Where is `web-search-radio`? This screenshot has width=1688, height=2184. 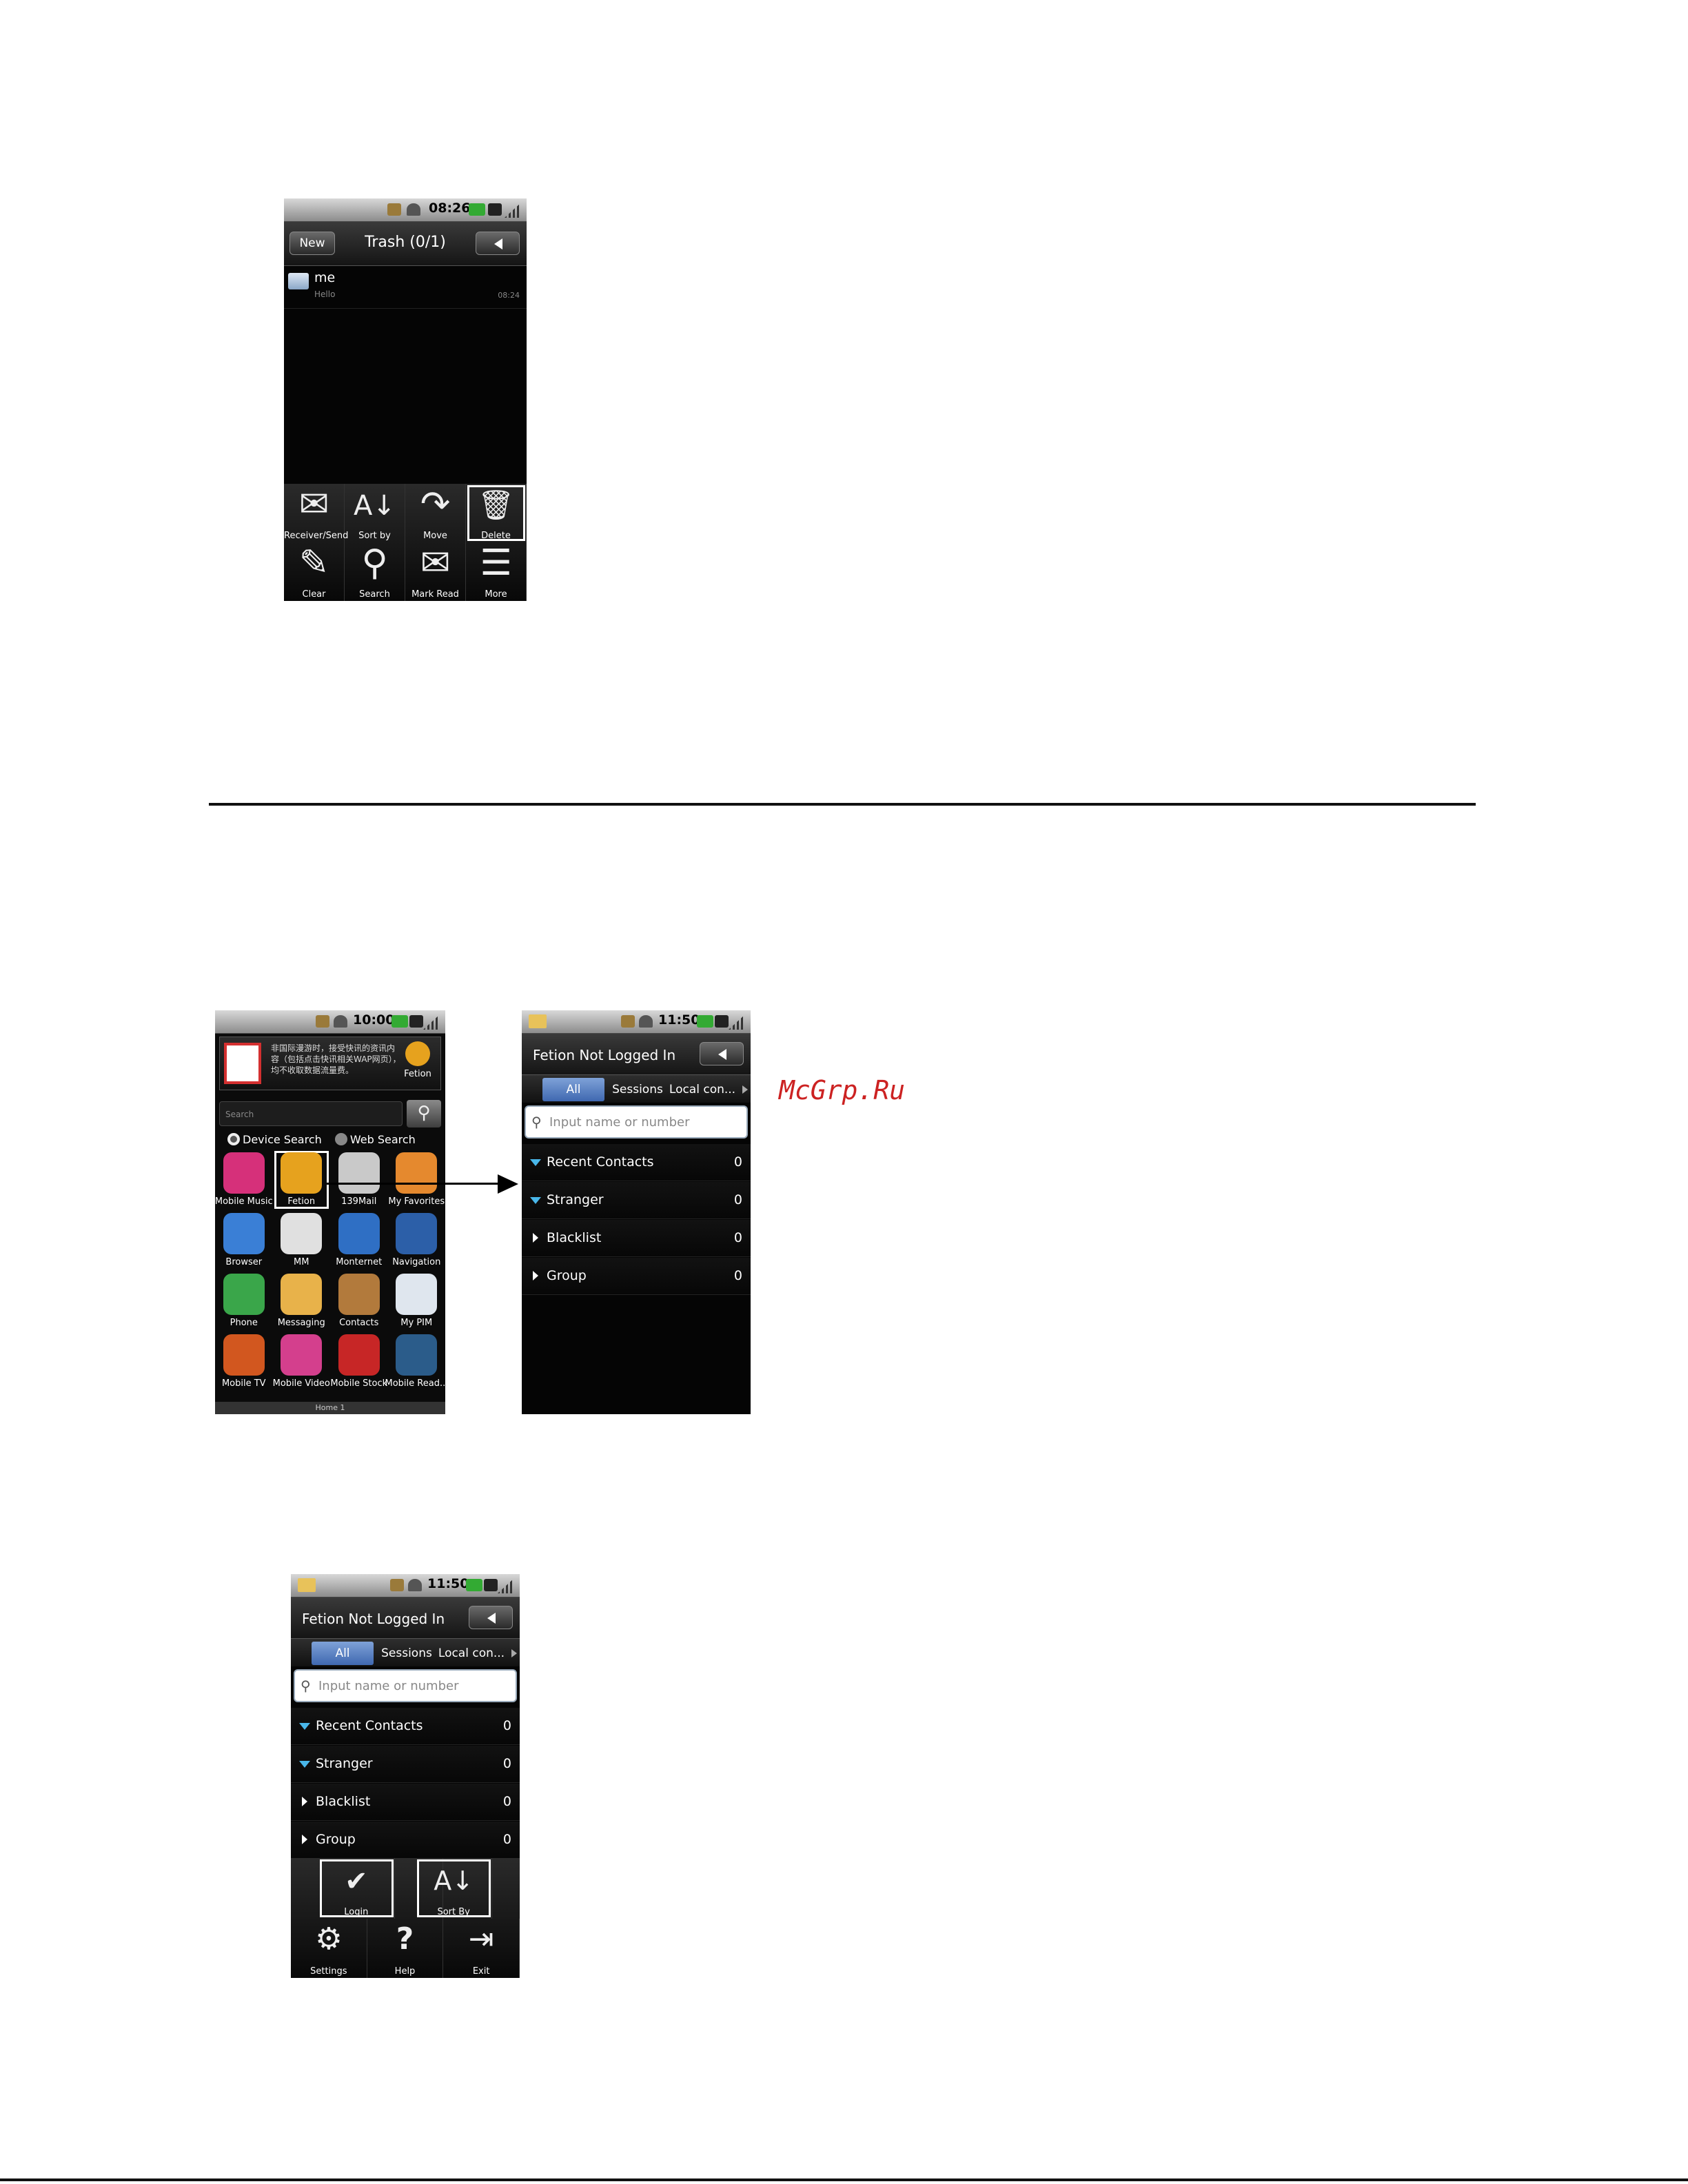
web-search-radio is located at coordinates (340, 1139).